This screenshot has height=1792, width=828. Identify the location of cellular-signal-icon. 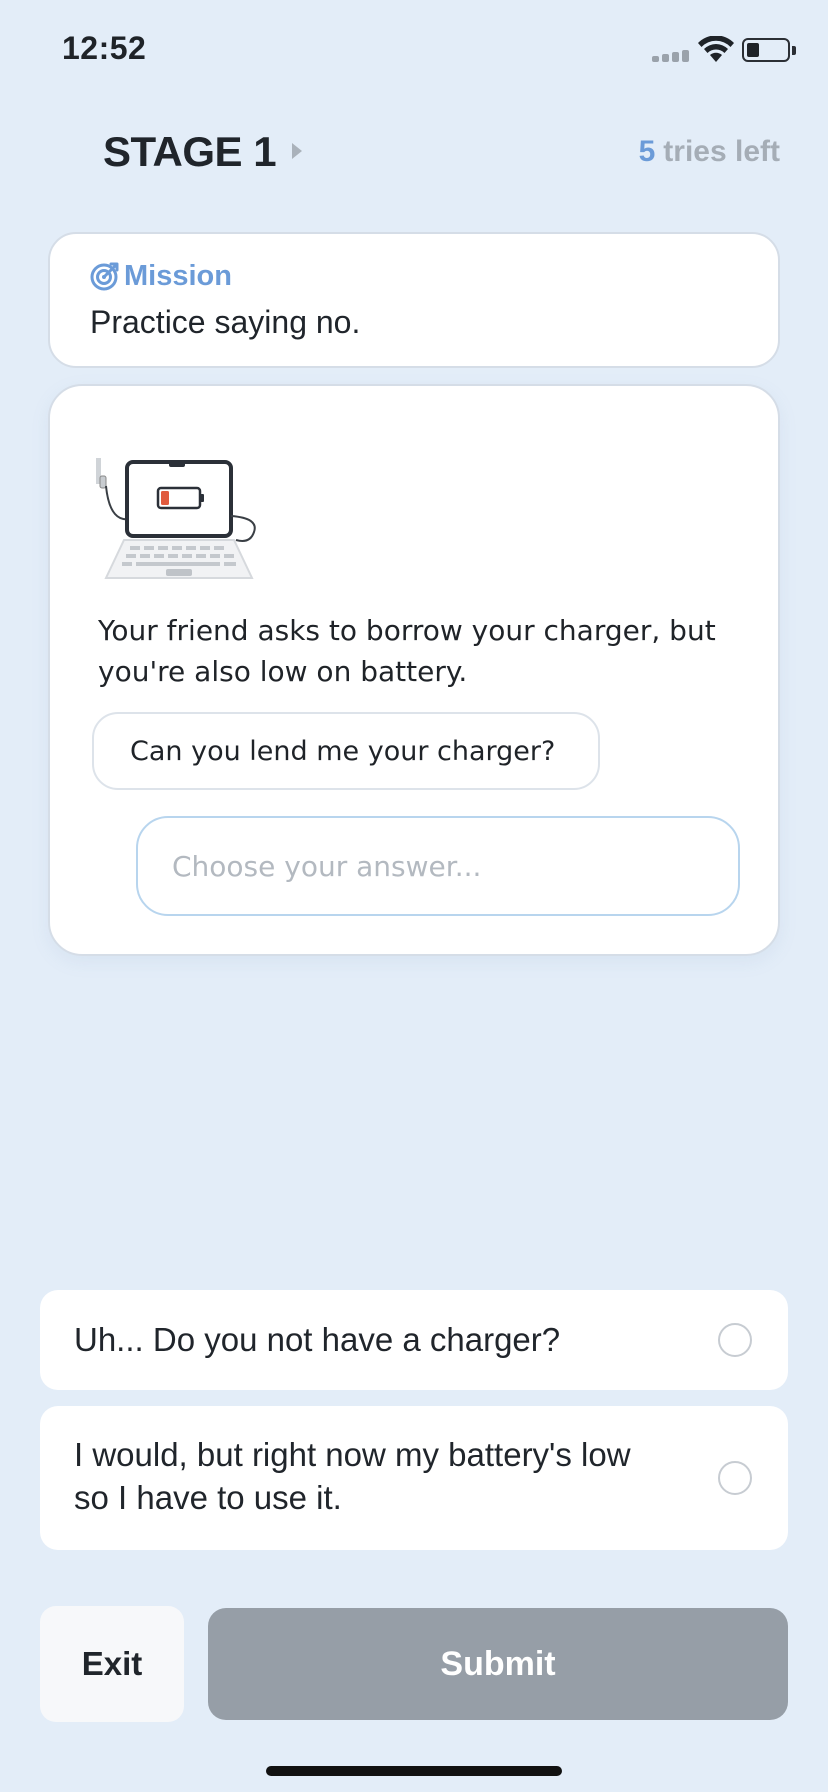
(672, 56).